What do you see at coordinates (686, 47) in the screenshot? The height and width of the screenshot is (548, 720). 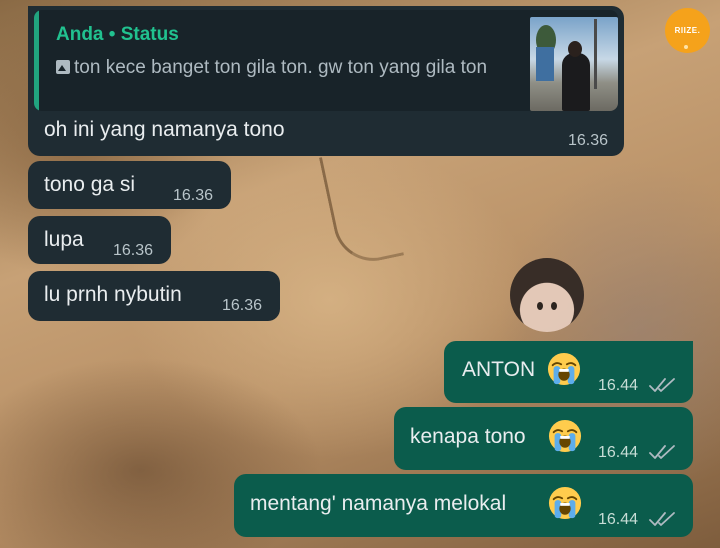 I see `riize-logo-dot` at bounding box center [686, 47].